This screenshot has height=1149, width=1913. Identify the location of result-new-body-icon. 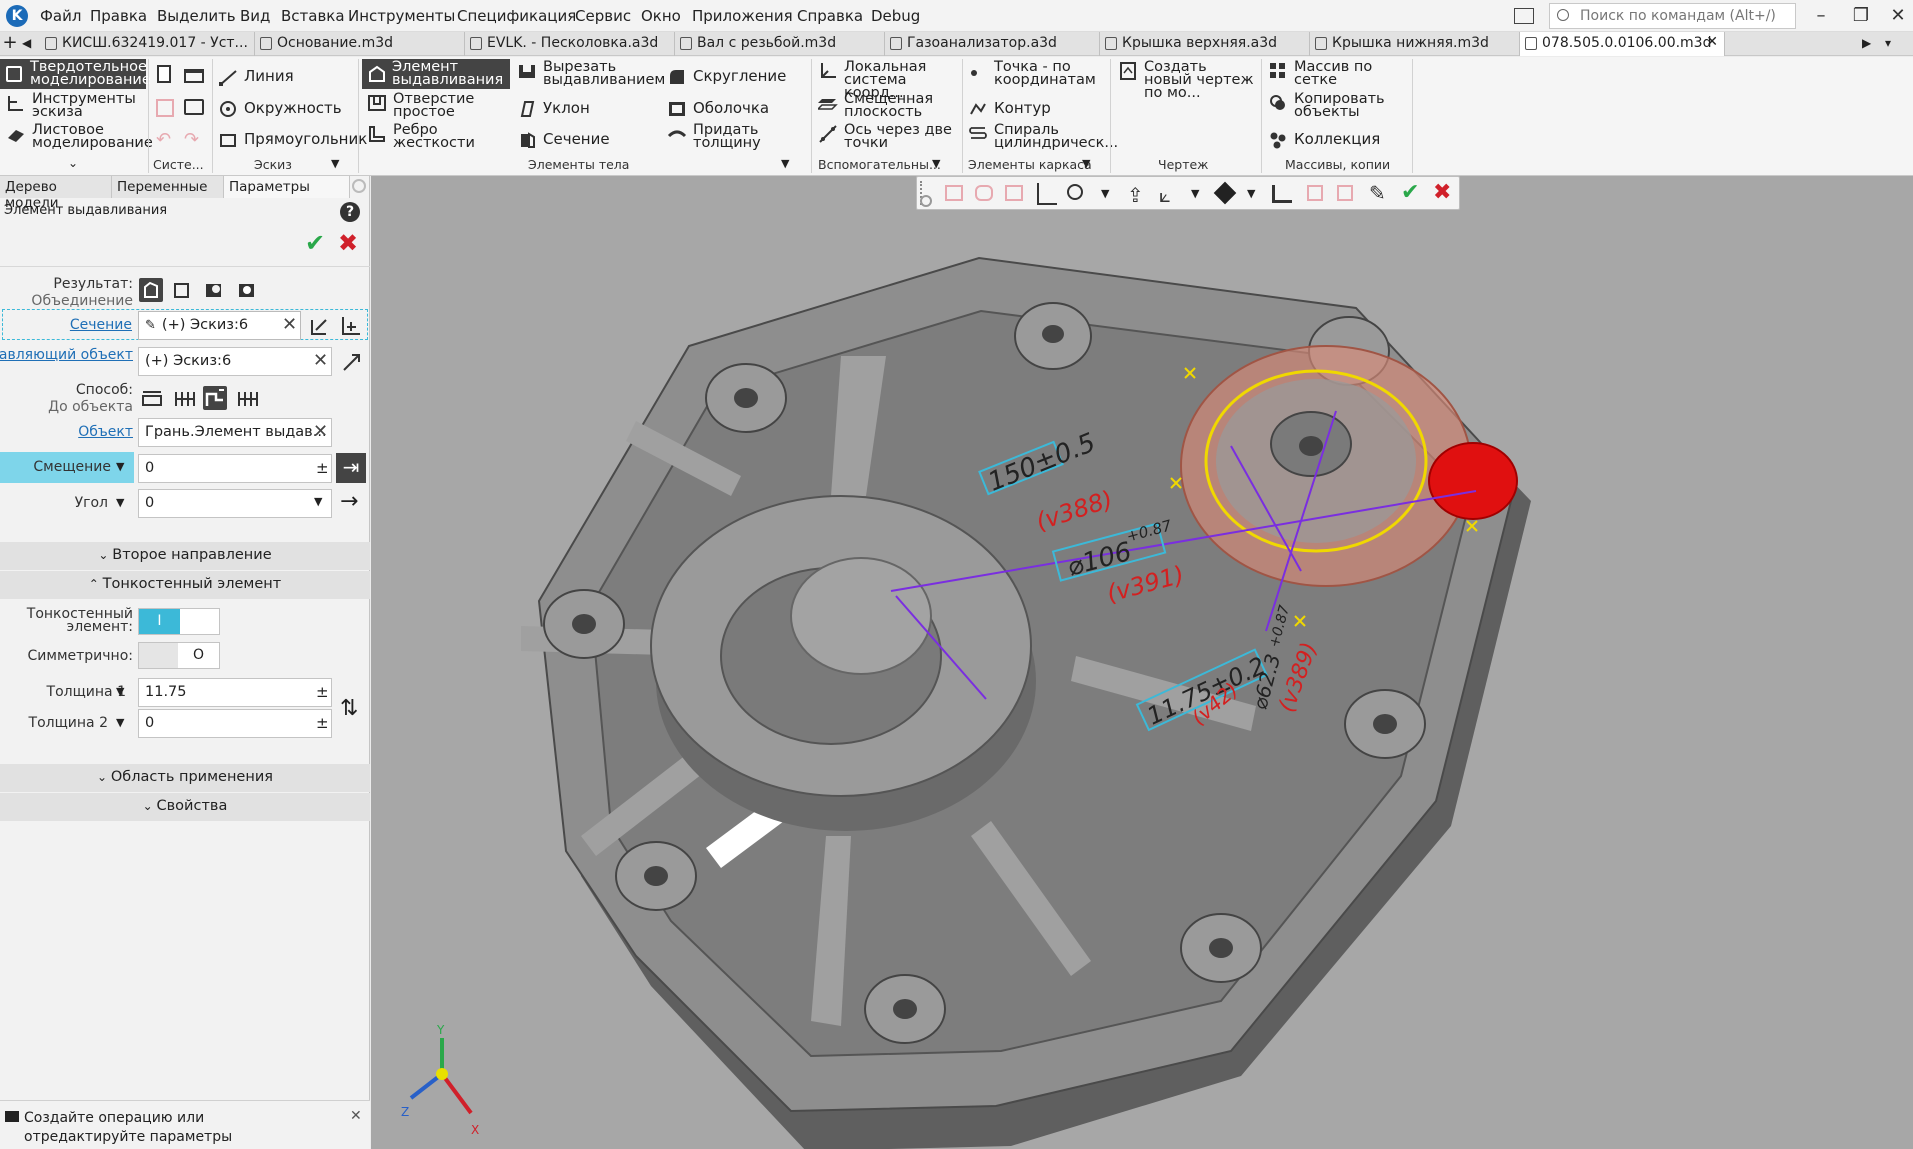
(181, 290).